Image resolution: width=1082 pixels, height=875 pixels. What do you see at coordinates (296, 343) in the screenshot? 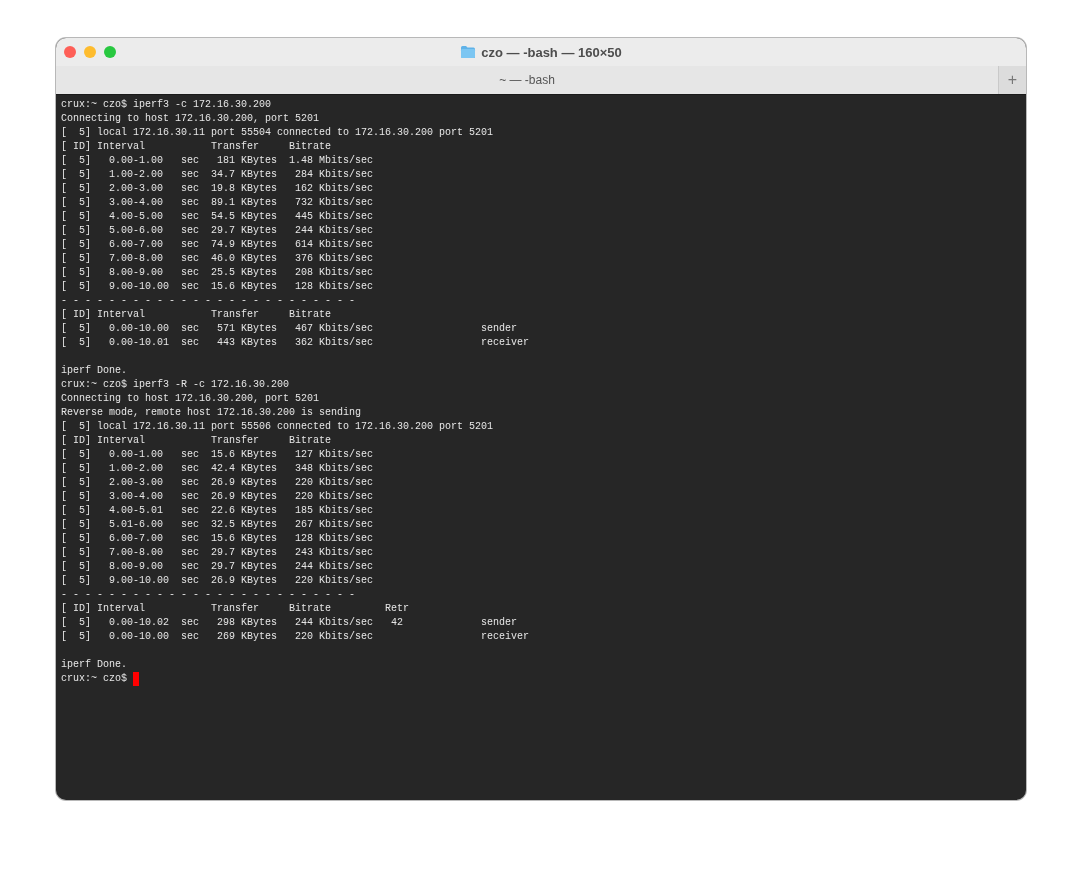
I see `terminal-line: [ 5] 0.00-10.01 sec 443 KBytes 362 Kbits/sec receiver` at bounding box center [296, 343].